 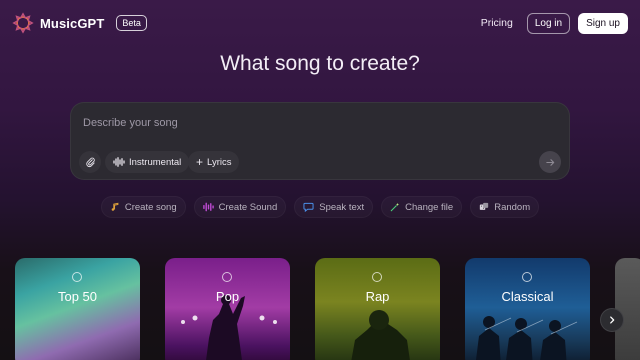 I want to click on magic-wand-icon, so click(x=395, y=207).